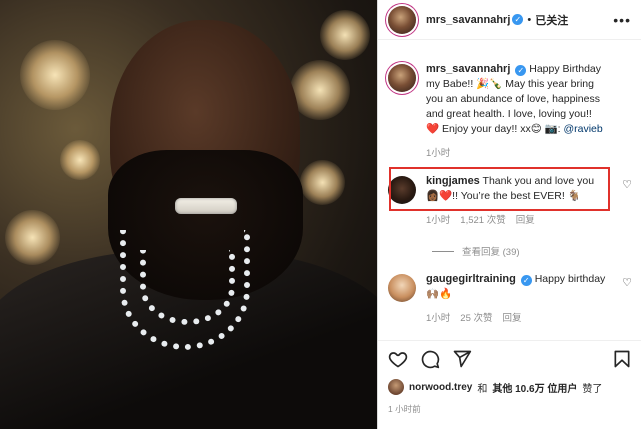 This screenshot has width=641, height=429. I want to click on likes-summary: norwood.trey 和 其他 10.6万 位用户 赞了, so click(510, 387).